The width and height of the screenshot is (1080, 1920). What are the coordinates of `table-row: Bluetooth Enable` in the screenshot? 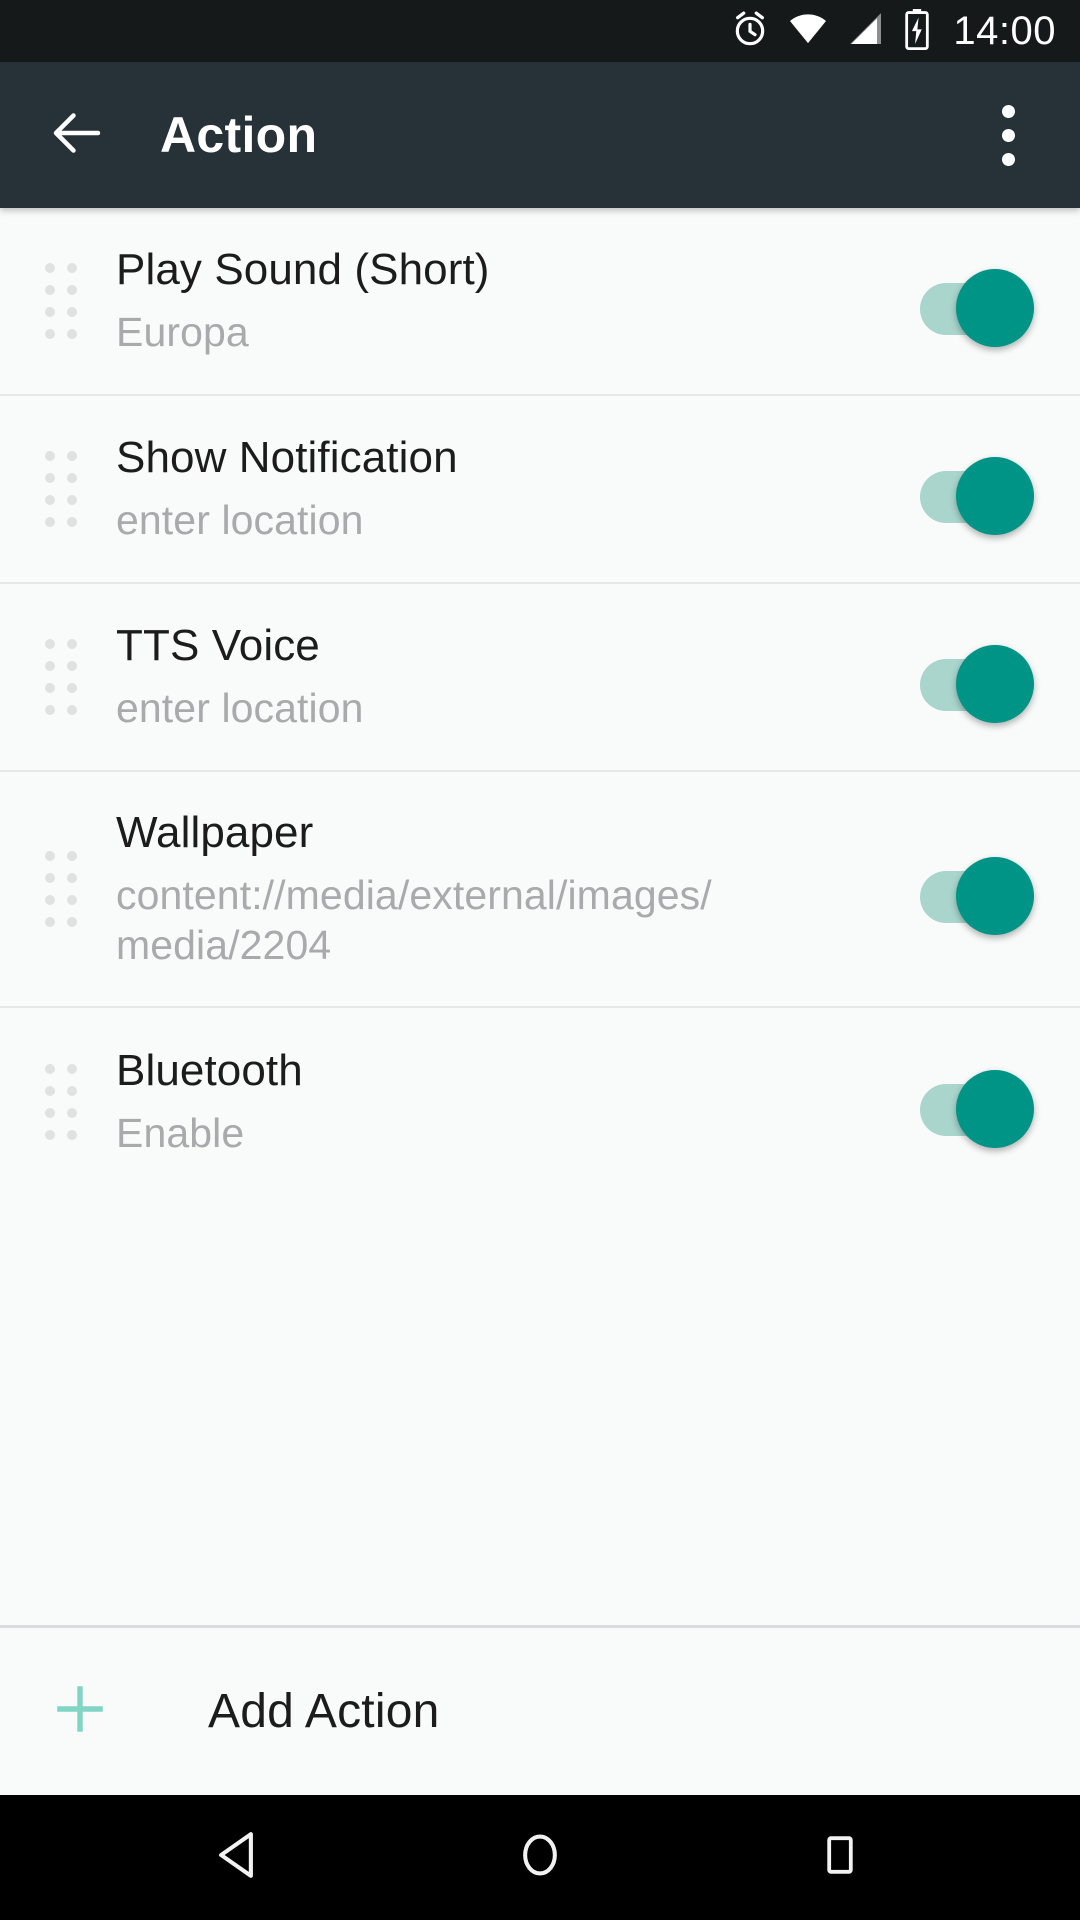 It's located at (540, 1102).